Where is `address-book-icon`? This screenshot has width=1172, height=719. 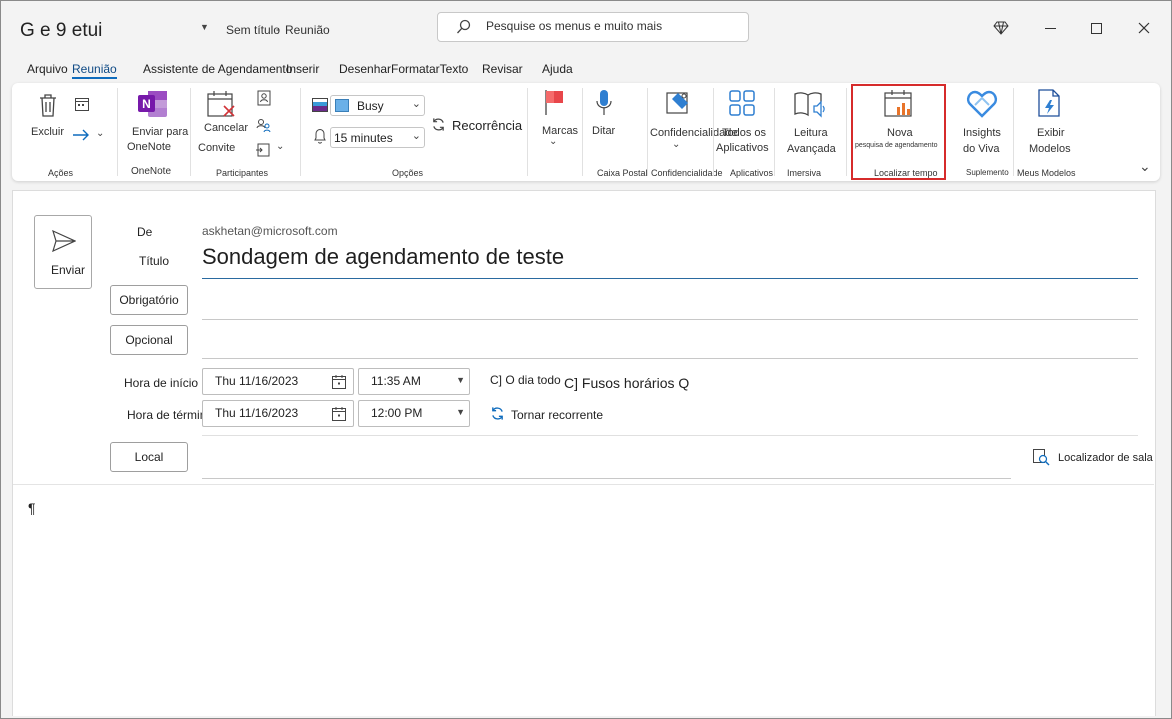
address-book-icon is located at coordinates (264, 100).